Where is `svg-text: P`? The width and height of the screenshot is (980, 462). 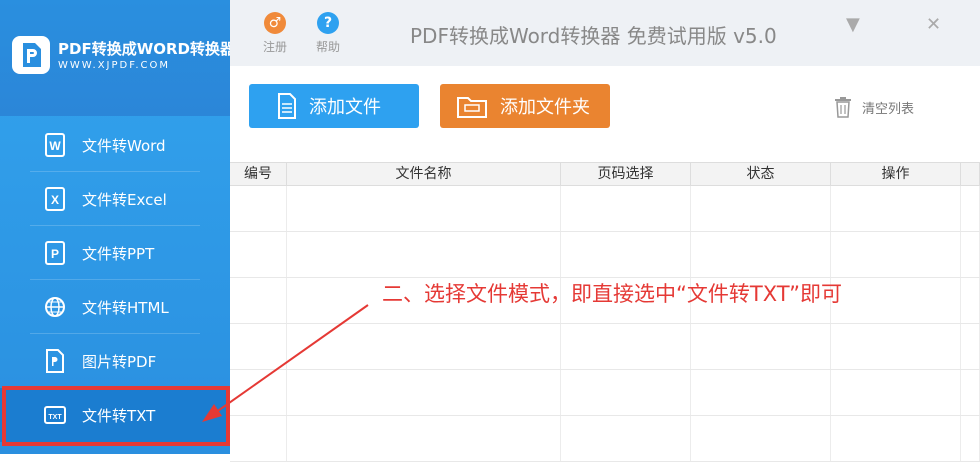
svg-text: P is located at coordinates (55, 254).